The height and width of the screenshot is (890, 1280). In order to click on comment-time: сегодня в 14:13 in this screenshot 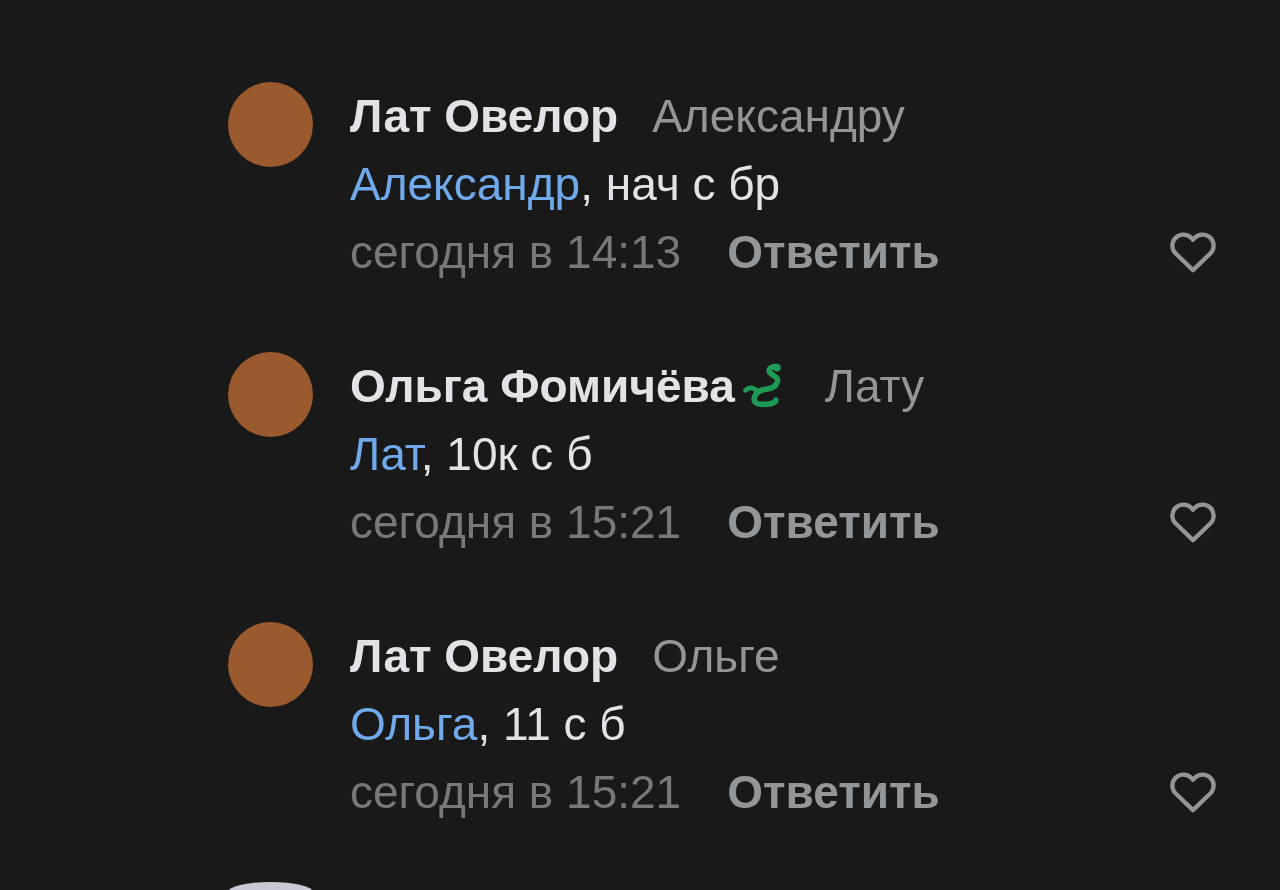, I will do `click(516, 252)`.